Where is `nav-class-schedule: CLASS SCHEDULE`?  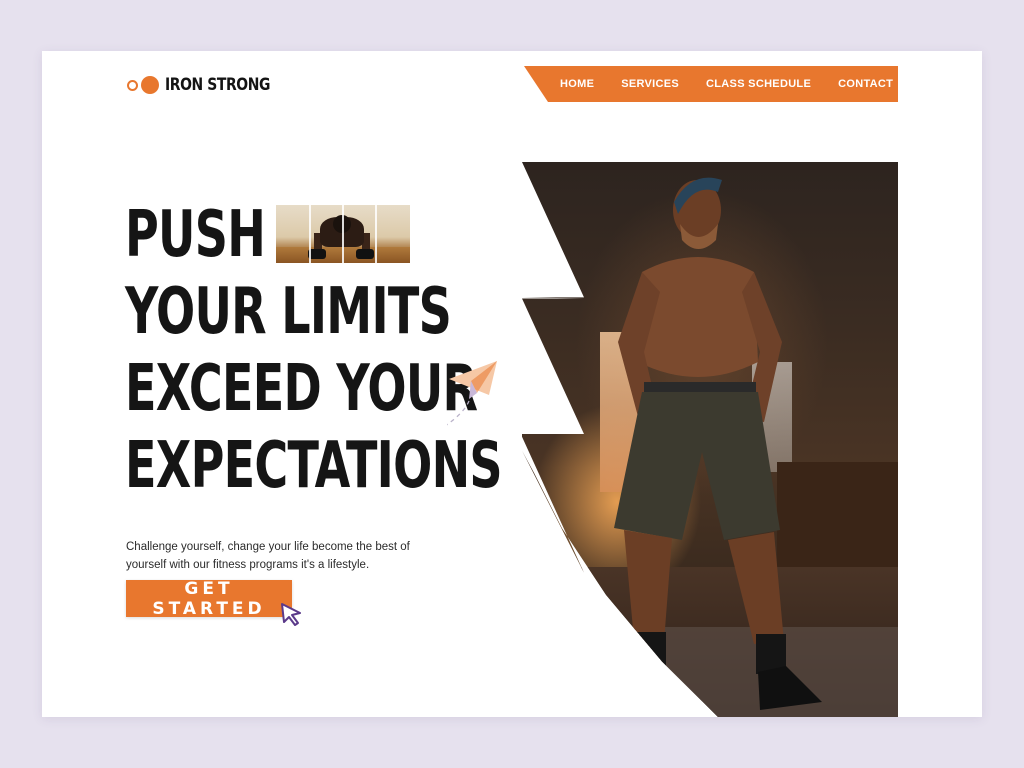 nav-class-schedule: CLASS SCHEDULE is located at coordinates (758, 84).